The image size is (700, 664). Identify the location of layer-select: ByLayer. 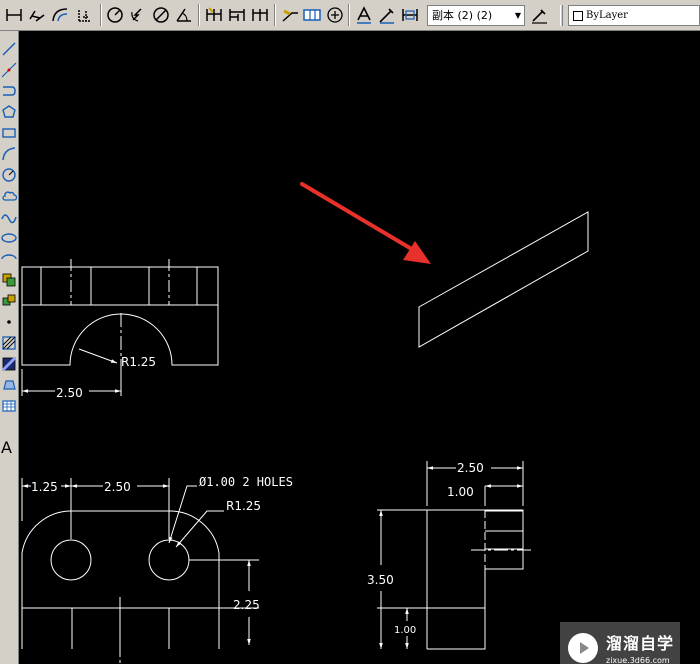
(634, 15).